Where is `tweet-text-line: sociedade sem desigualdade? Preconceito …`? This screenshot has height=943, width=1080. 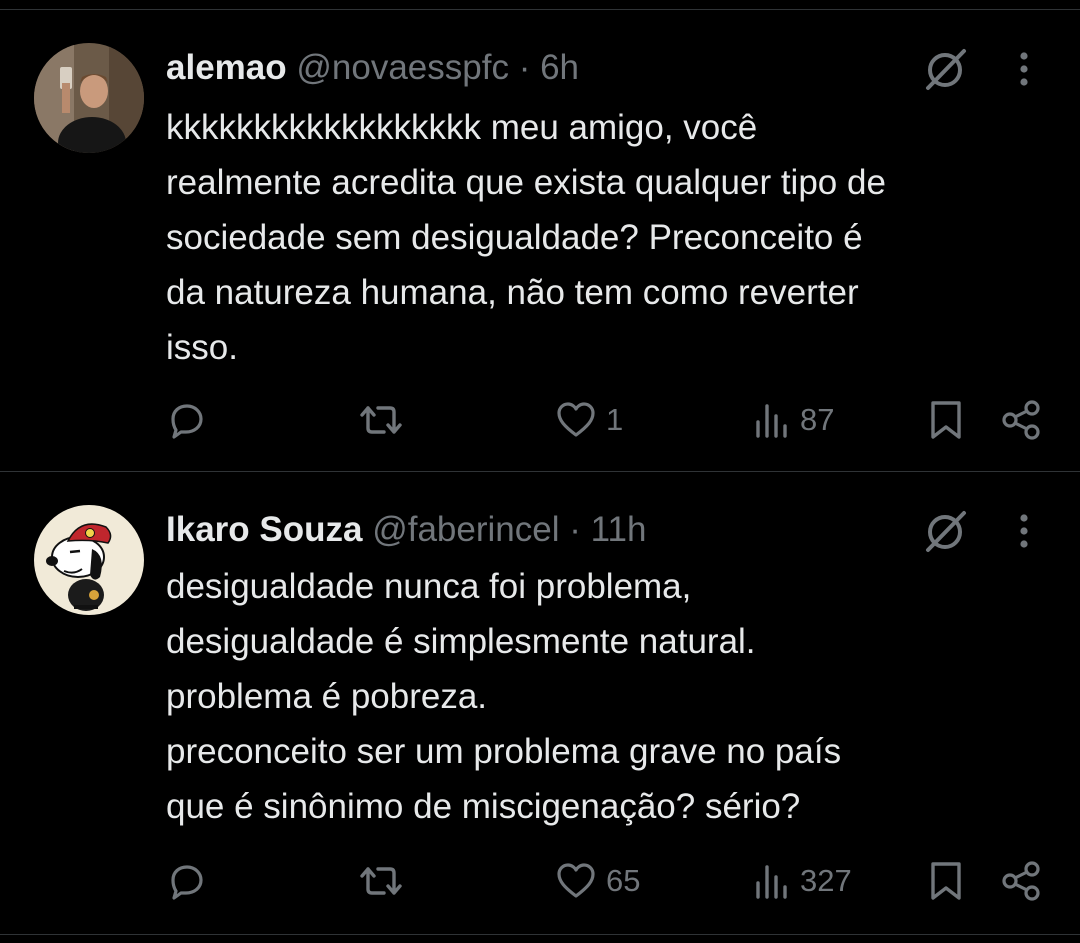 tweet-text-line: sociedade sem desigualdade? Preconceito … is located at coordinates (514, 237).